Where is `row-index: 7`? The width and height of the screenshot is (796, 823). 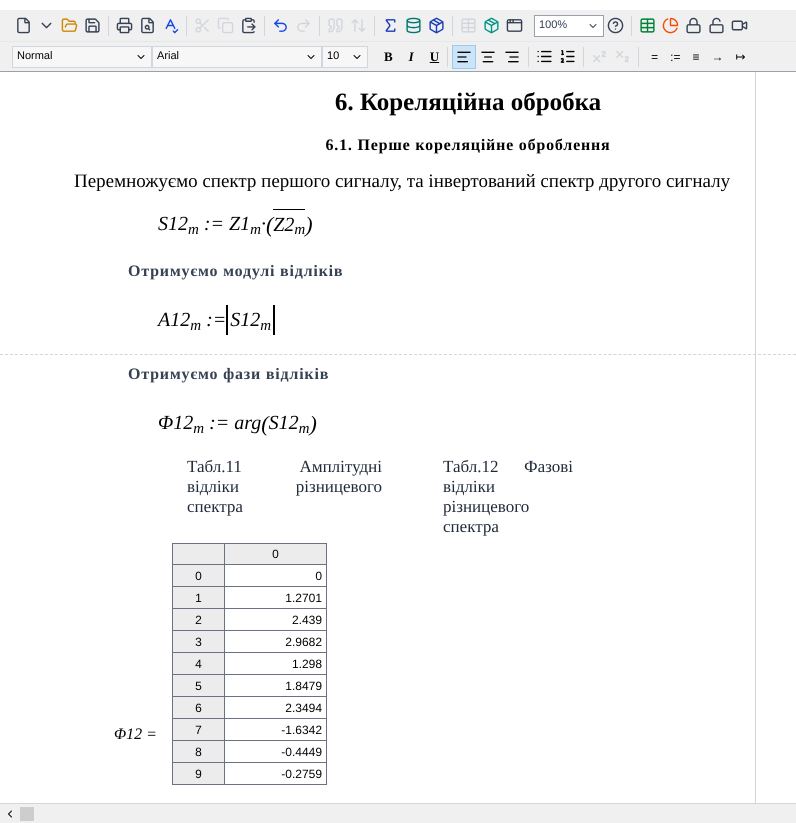 row-index: 7 is located at coordinates (198, 729).